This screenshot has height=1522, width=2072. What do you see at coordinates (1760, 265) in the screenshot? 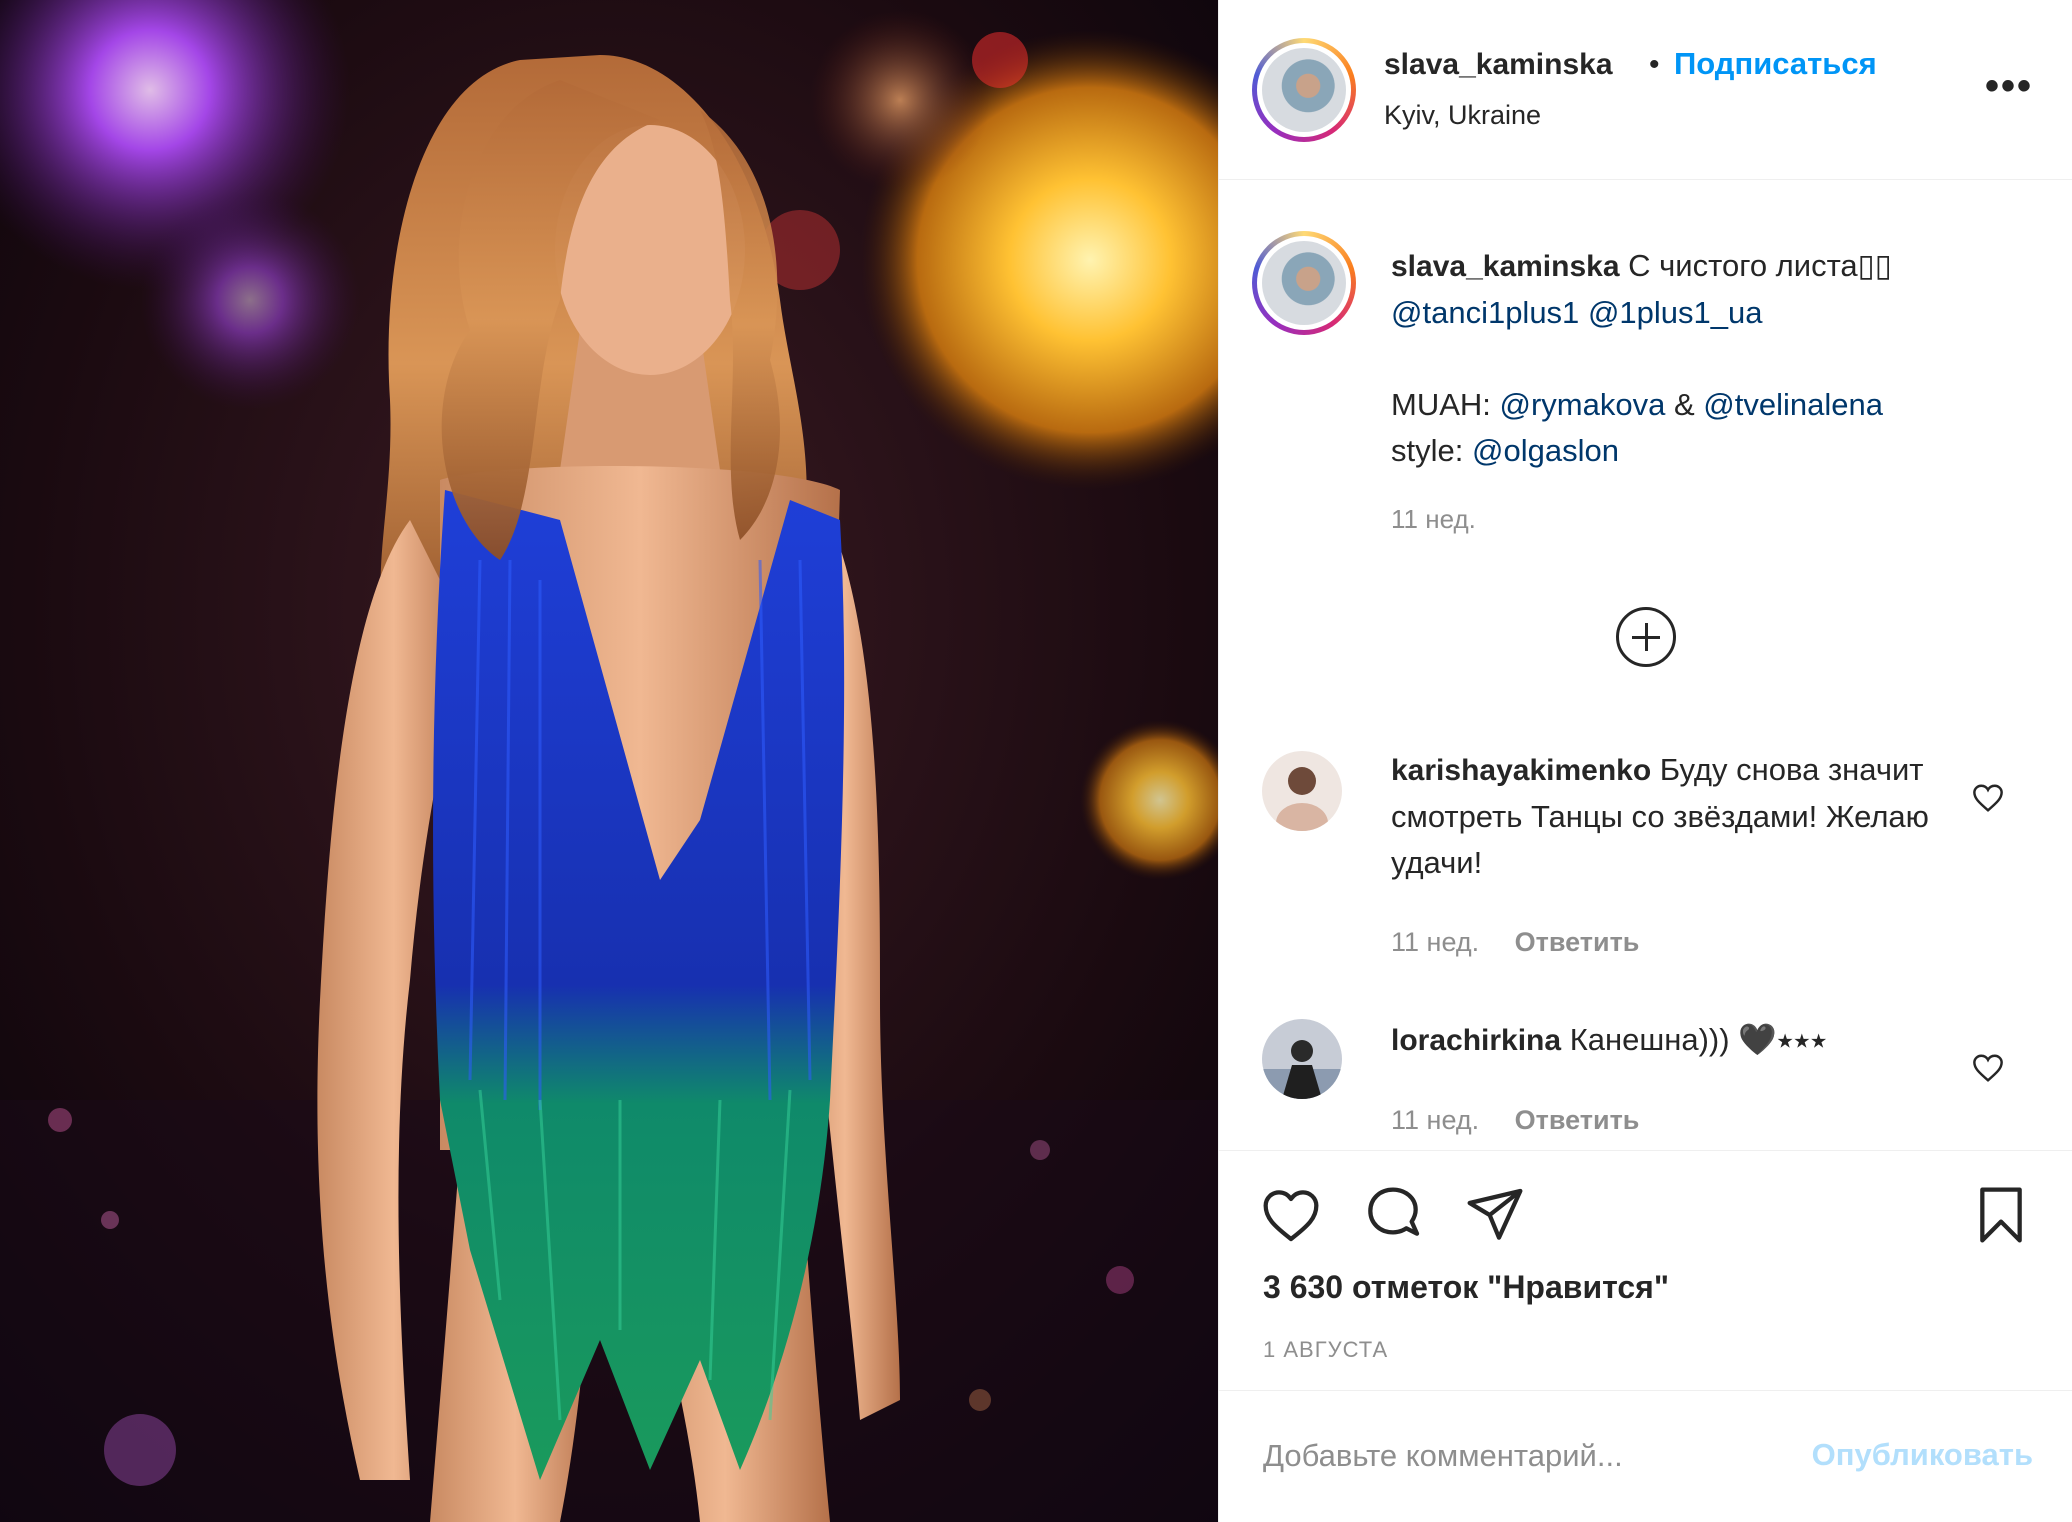
I see `caption-text: С чистого листа▯▯` at bounding box center [1760, 265].